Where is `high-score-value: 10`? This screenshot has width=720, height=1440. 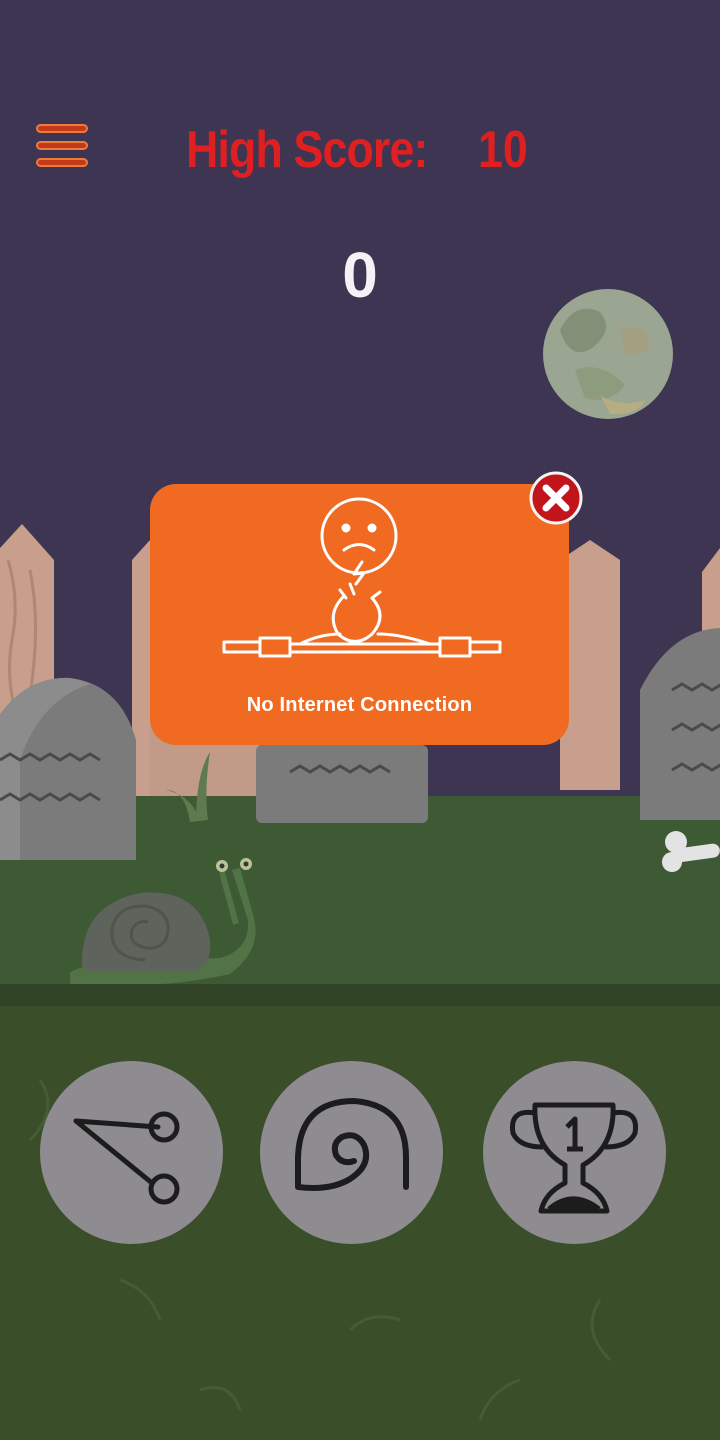 high-score-value: 10 is located at coordinates (503, 150).